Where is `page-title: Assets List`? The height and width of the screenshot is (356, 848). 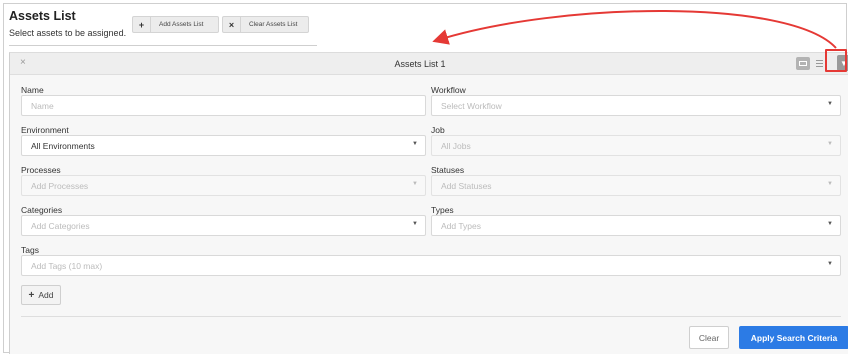
page-title: Assets List is located at coordinates (42, 16).